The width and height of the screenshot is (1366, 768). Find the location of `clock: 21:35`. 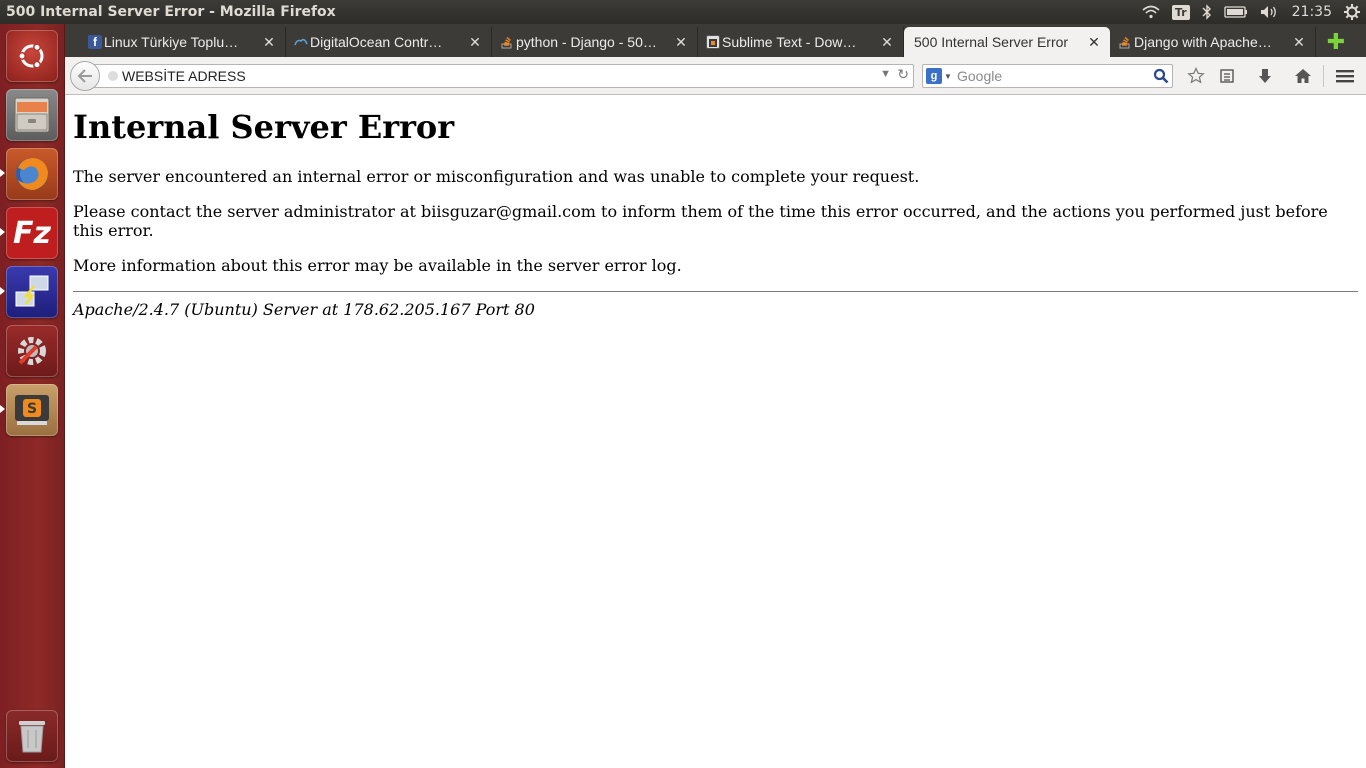

clock: 21:35 is located at coordinates (1312, 12).